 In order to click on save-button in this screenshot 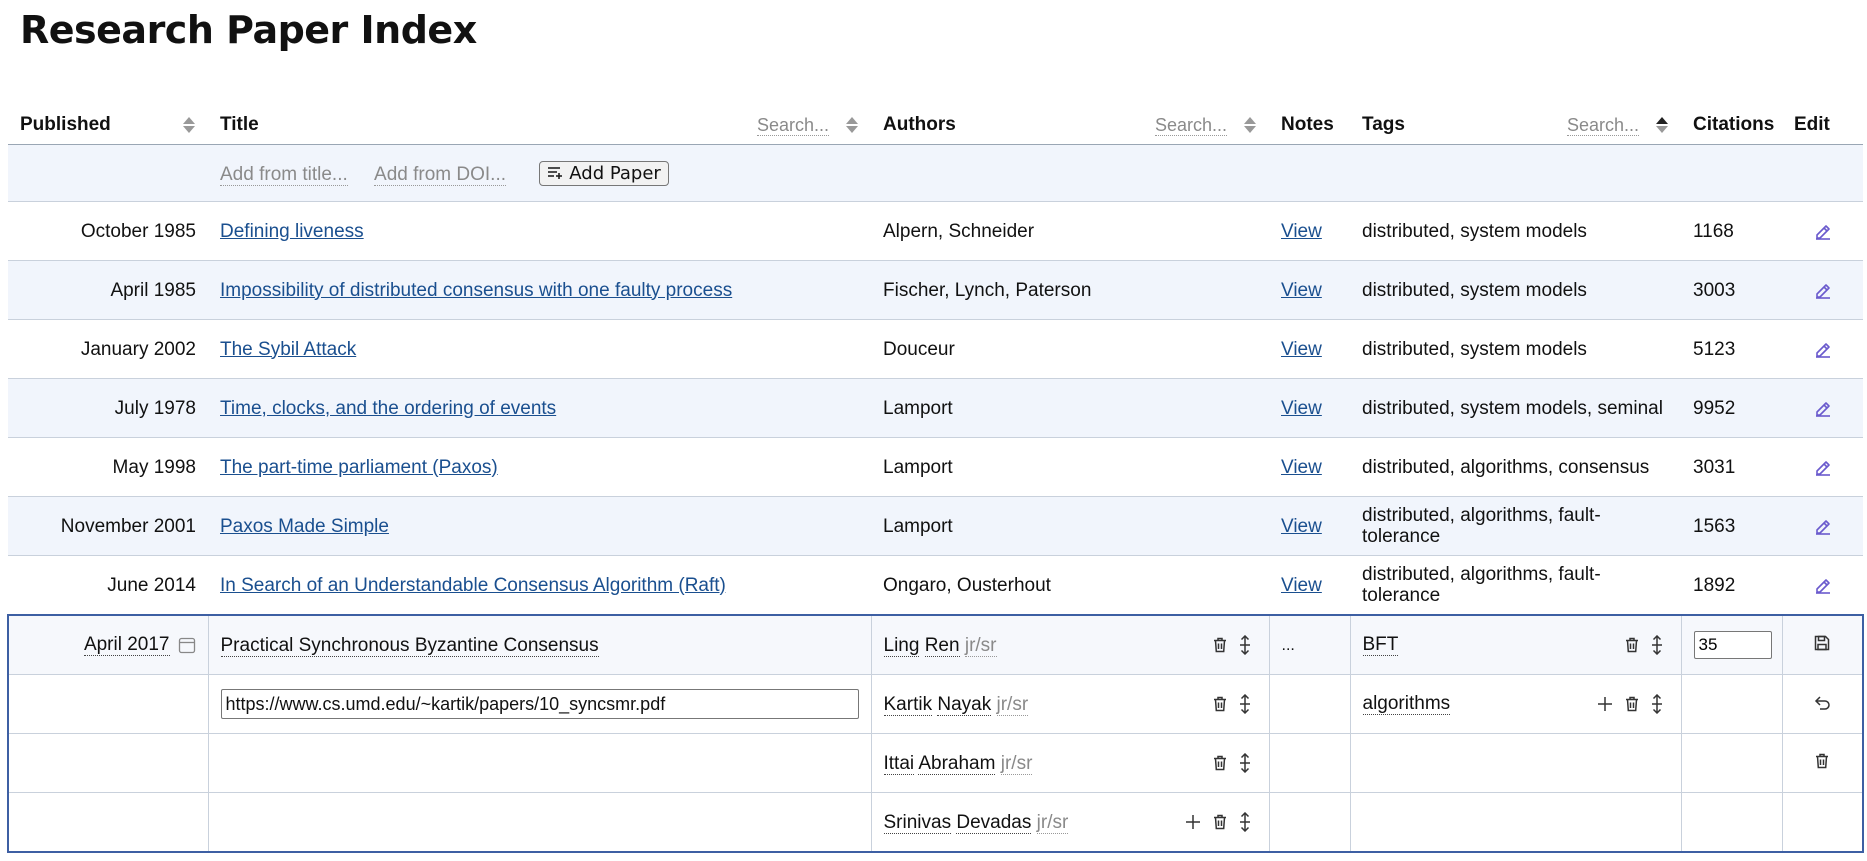, I will do `click(1822, 645)`.